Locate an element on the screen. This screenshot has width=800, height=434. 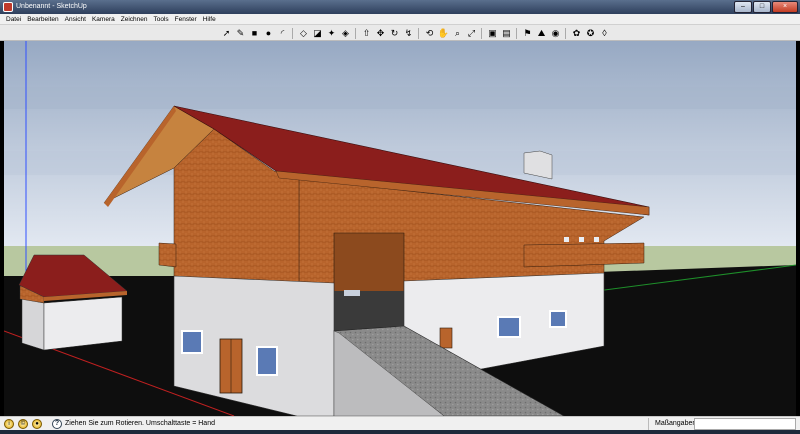
window-title: Unbenannt - SketchUp is located at coordinates (51, 6).